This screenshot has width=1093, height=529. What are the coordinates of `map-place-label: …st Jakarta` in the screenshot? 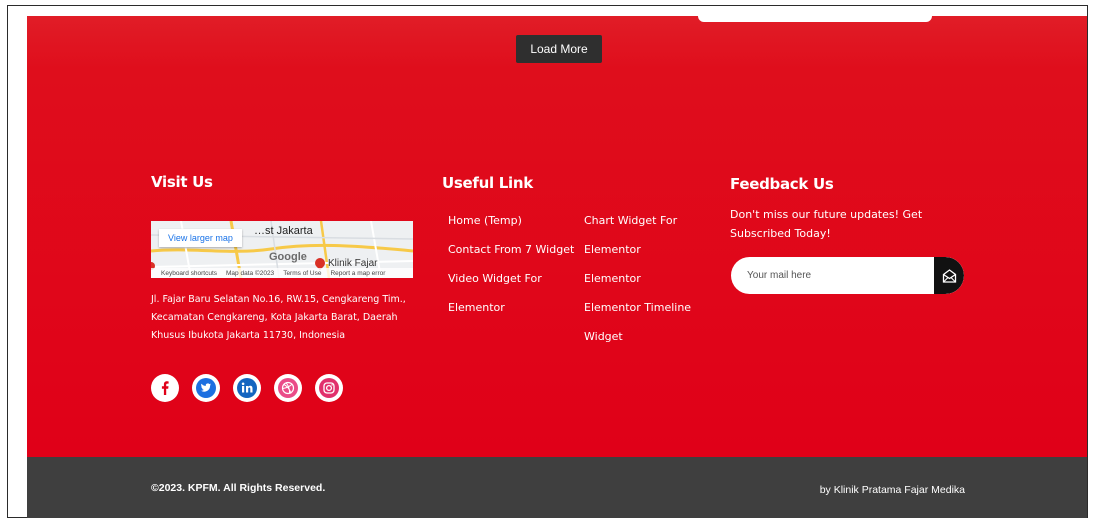 It's located at (283, 231).